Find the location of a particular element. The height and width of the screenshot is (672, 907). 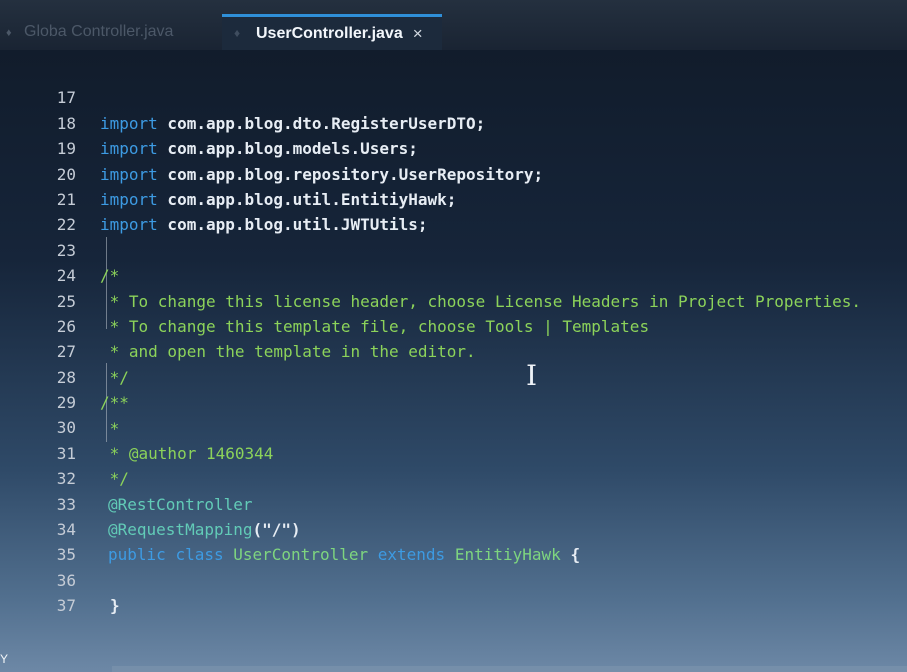

code-line: 33 @RequestMapping("/") is located at coordinates (453, 502).